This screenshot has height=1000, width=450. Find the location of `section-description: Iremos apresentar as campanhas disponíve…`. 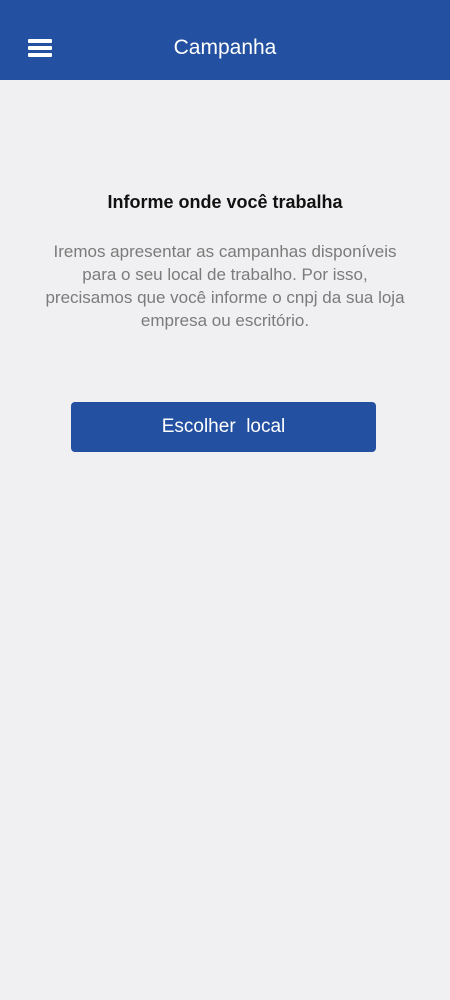

section-description: Iremos apresentar as campanhas disponíve… is located at coordinates (225, 286).